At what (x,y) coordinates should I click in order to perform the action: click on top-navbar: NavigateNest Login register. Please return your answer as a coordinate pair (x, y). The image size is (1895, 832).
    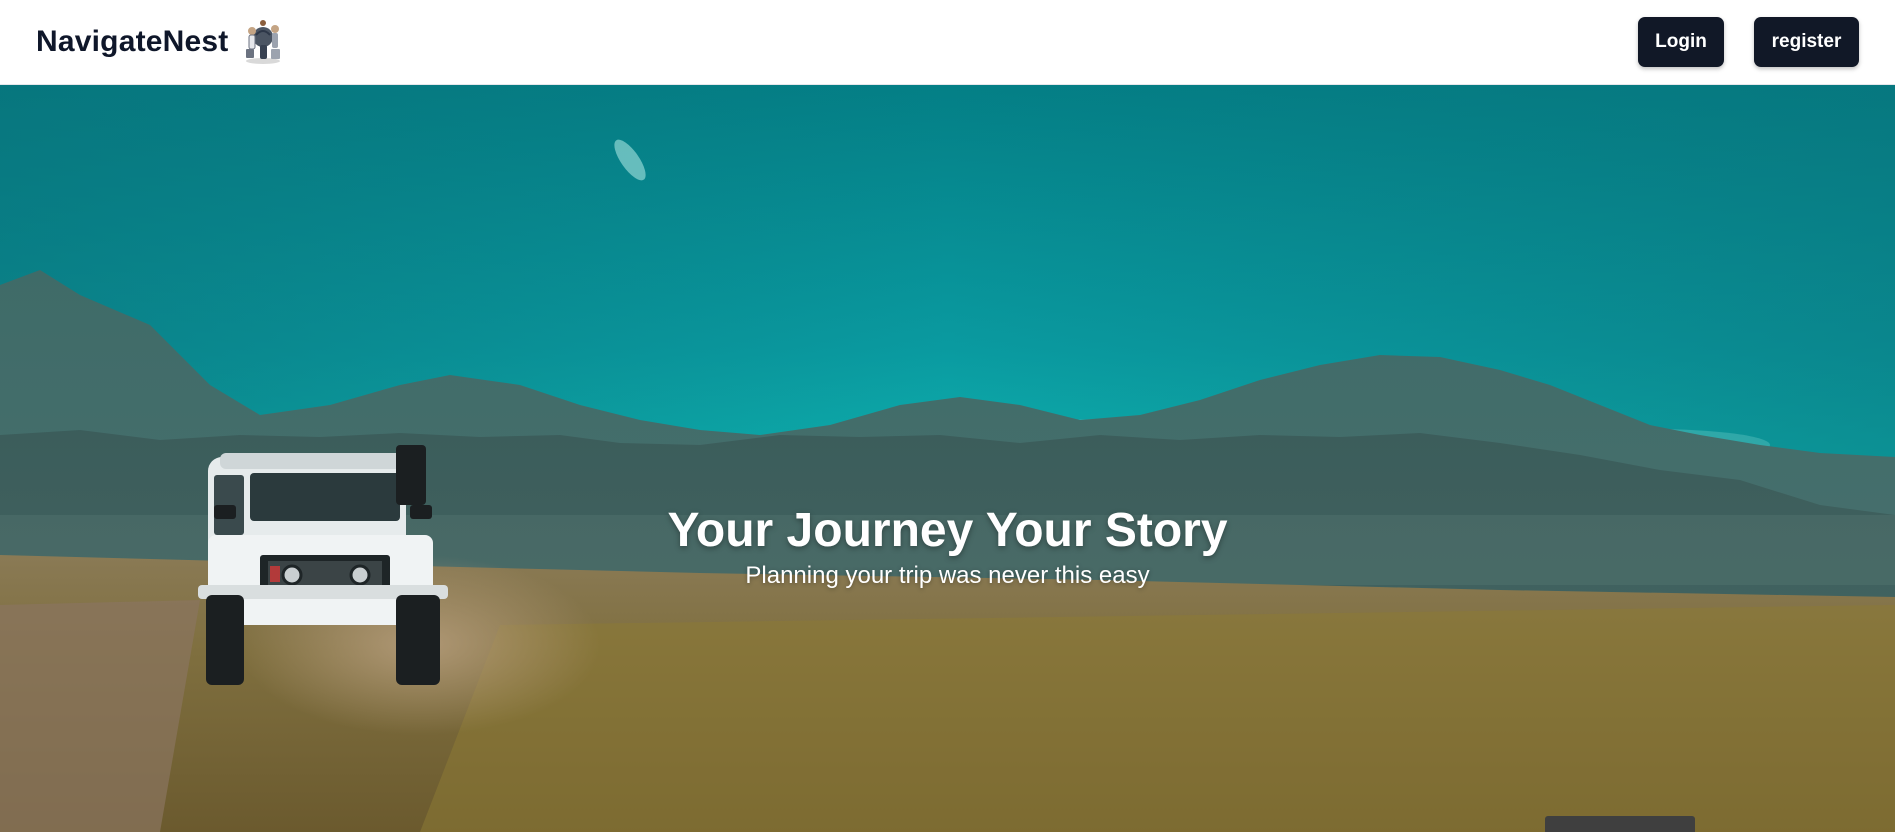
    Looking at the image, I should click on (947, 42).